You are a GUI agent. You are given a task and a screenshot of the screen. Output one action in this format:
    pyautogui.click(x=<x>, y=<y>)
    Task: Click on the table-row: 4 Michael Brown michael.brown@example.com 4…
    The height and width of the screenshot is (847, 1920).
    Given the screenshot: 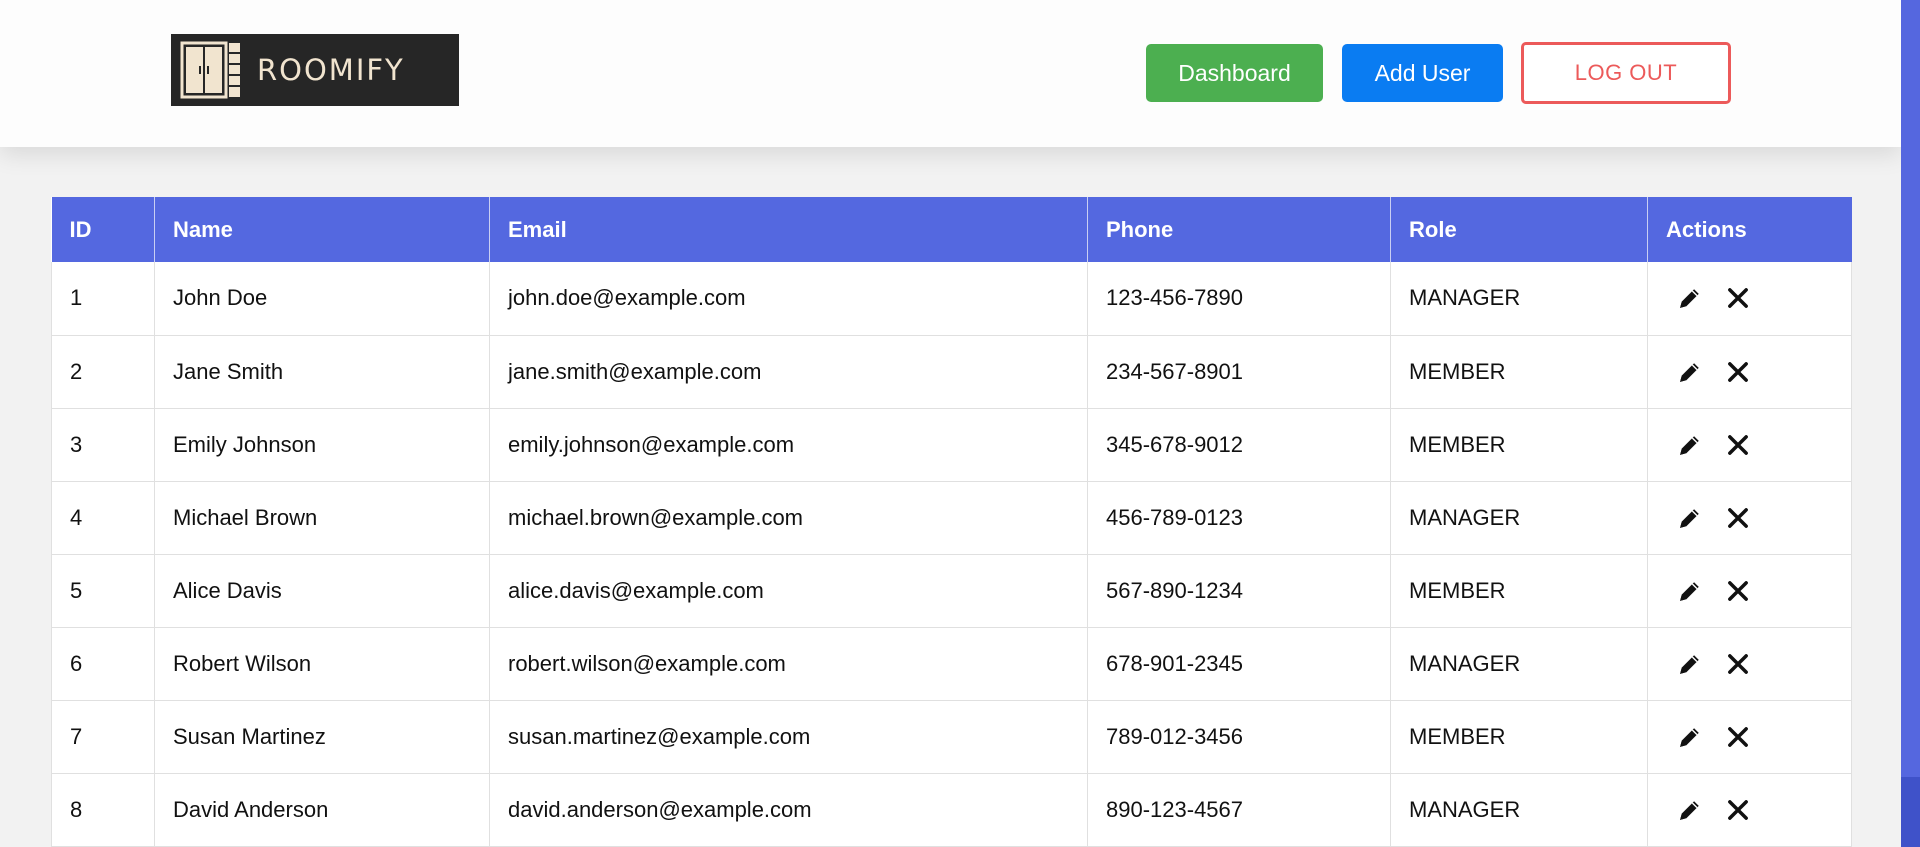 What is the action you would take?
    pyautogui.click(x=951, y=518)
    